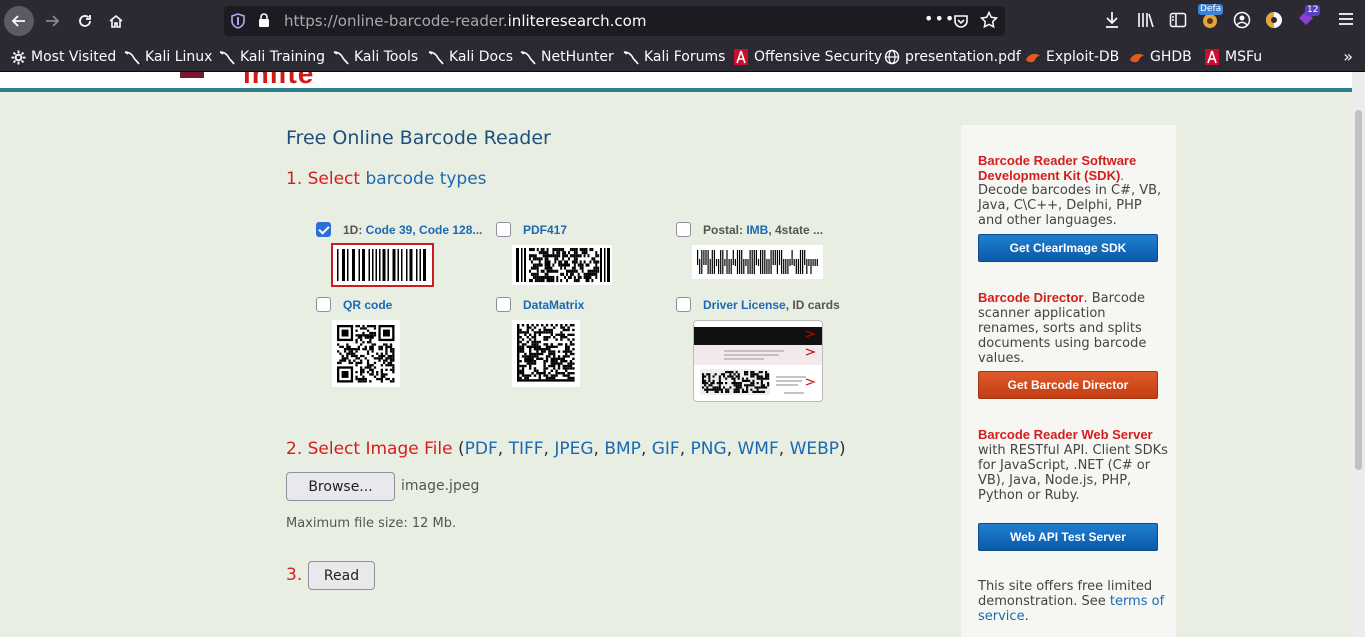 The image size is (1365, 637). I want to click on bookmarks-overflow-icon: », so click(1348, 56).